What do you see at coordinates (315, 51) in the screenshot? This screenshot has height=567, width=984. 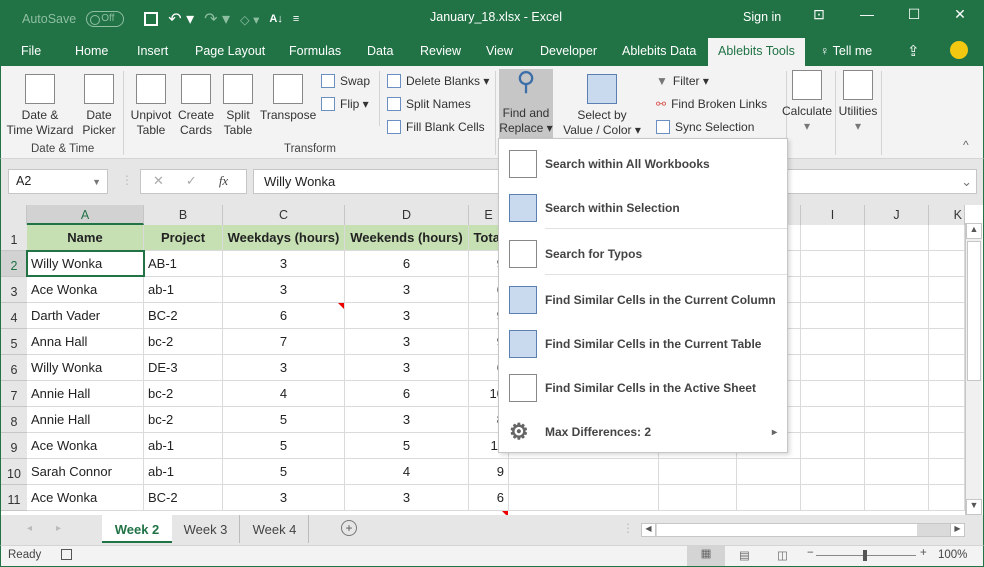 I see `tab-formulas: Formulas` at bounding box center [315, 51].